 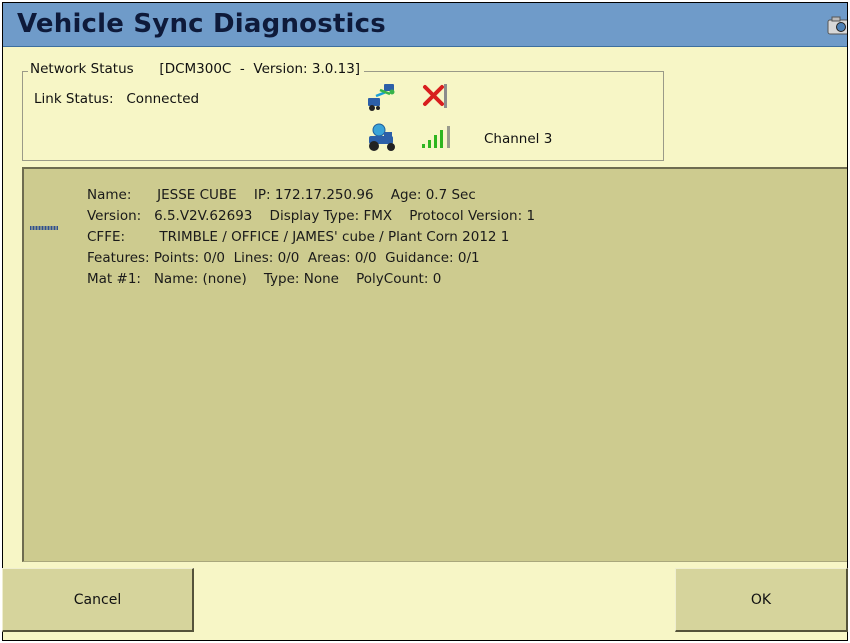 I want to click on tractor-icon, so click(x=382, y=137).